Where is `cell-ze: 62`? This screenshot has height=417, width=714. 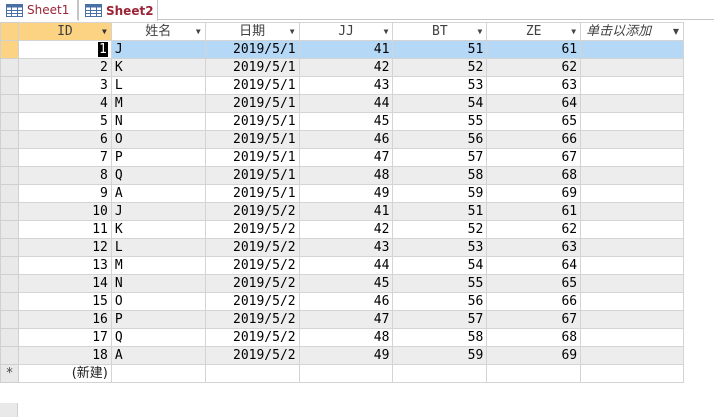 cell-ze: 62 is located at coordinates (534, 229).